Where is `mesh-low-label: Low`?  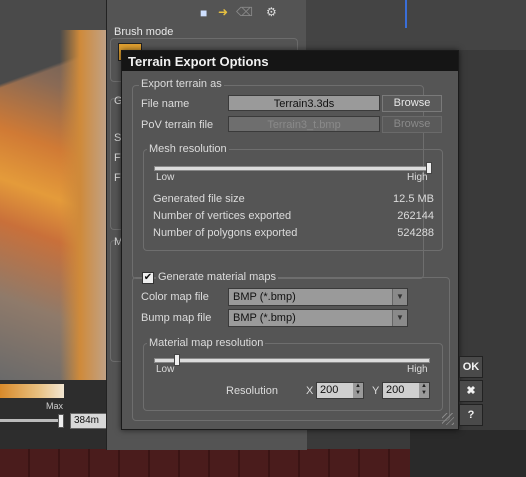
mesh-low-label: Low is located at coordinates (165, 177).